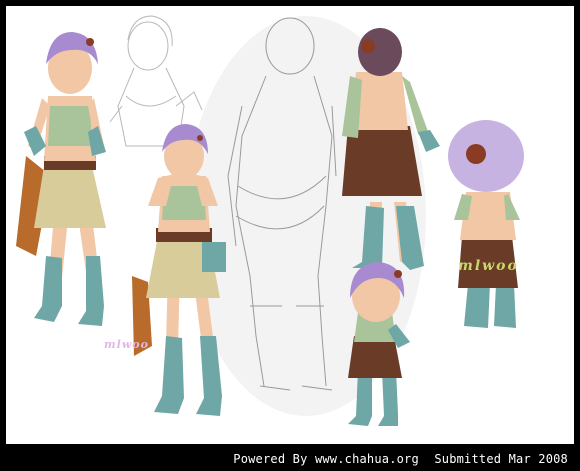 This screenshot has height=471, width=580. What do you see at coordinates (126, 344) in the screenshot?
I see `artist-signature-pink: mlwoo` at bounding box center [126, 344].